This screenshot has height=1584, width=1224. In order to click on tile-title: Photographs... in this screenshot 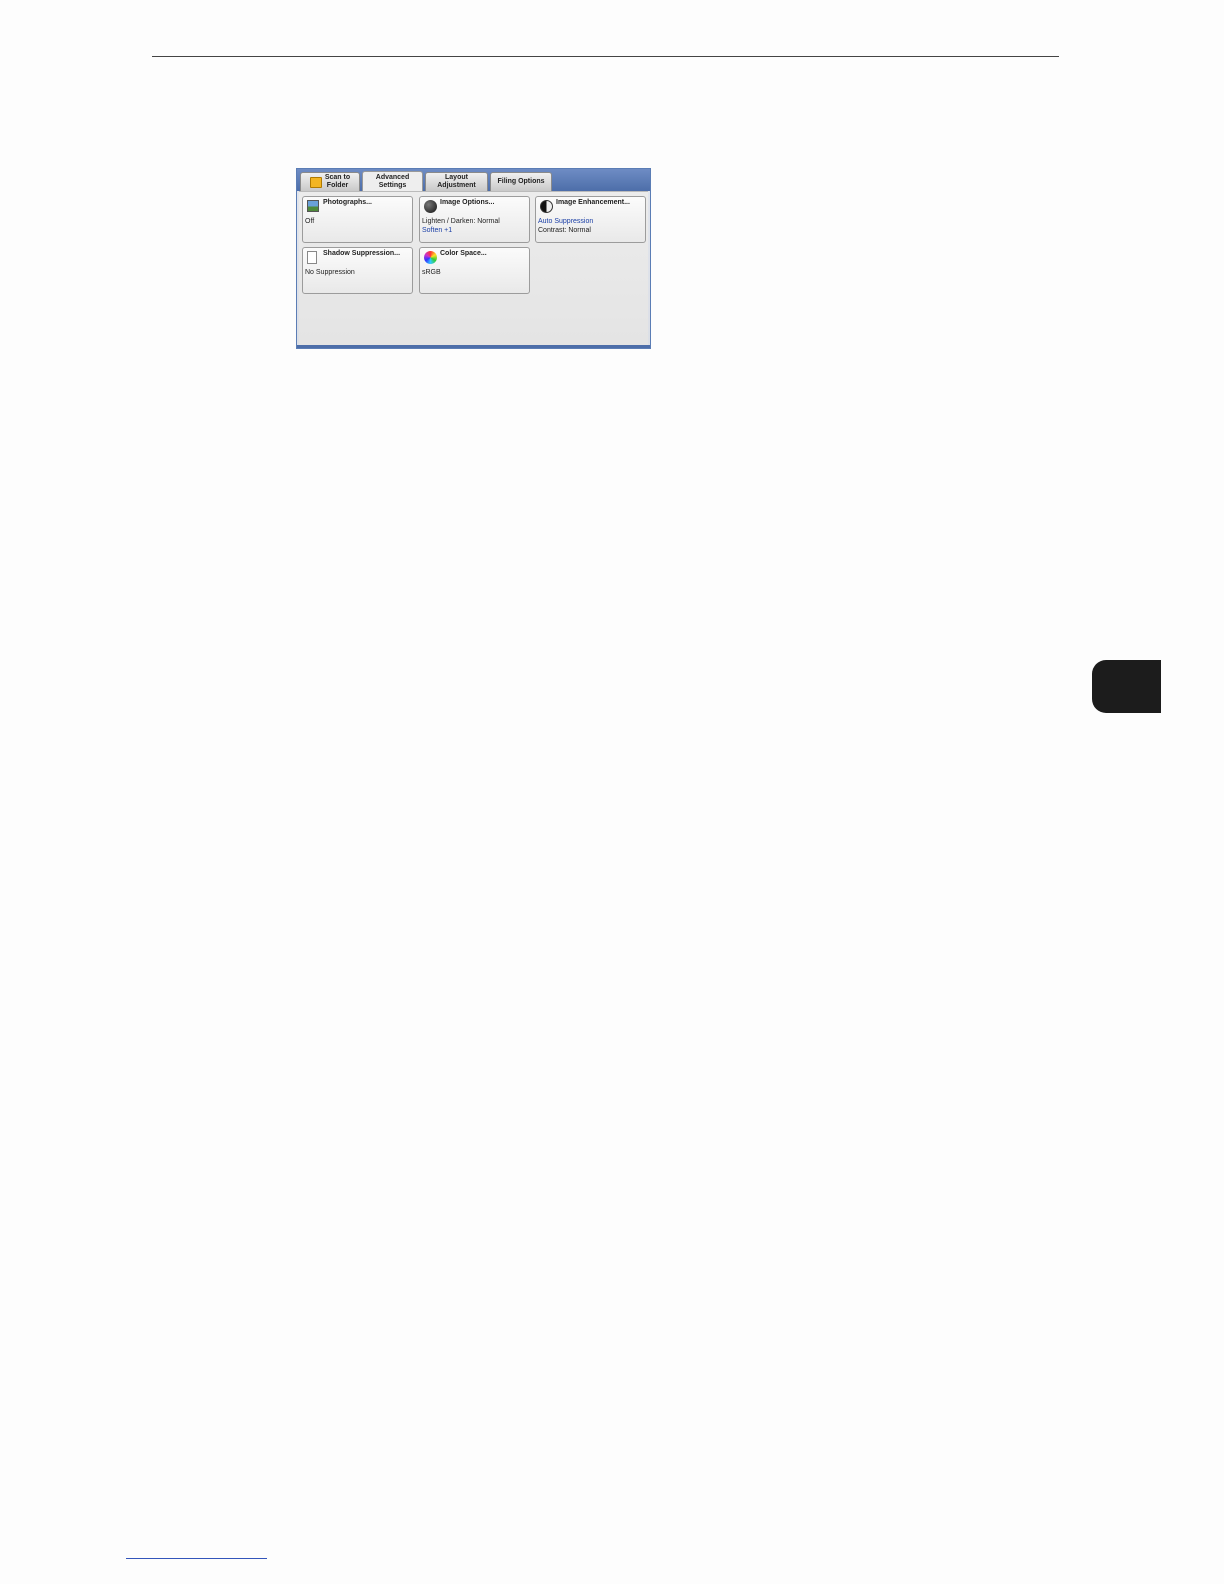, I will do `click(347, 202)`.